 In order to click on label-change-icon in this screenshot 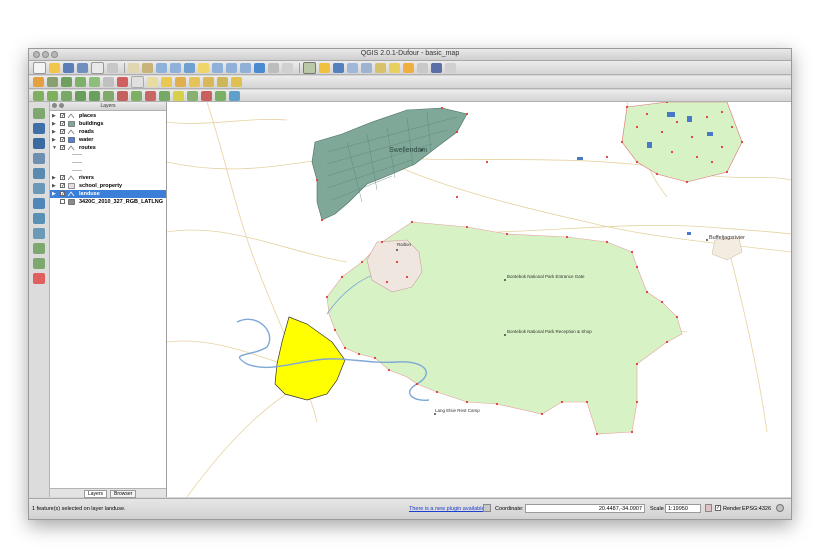, I will do `click(236, 82)`.